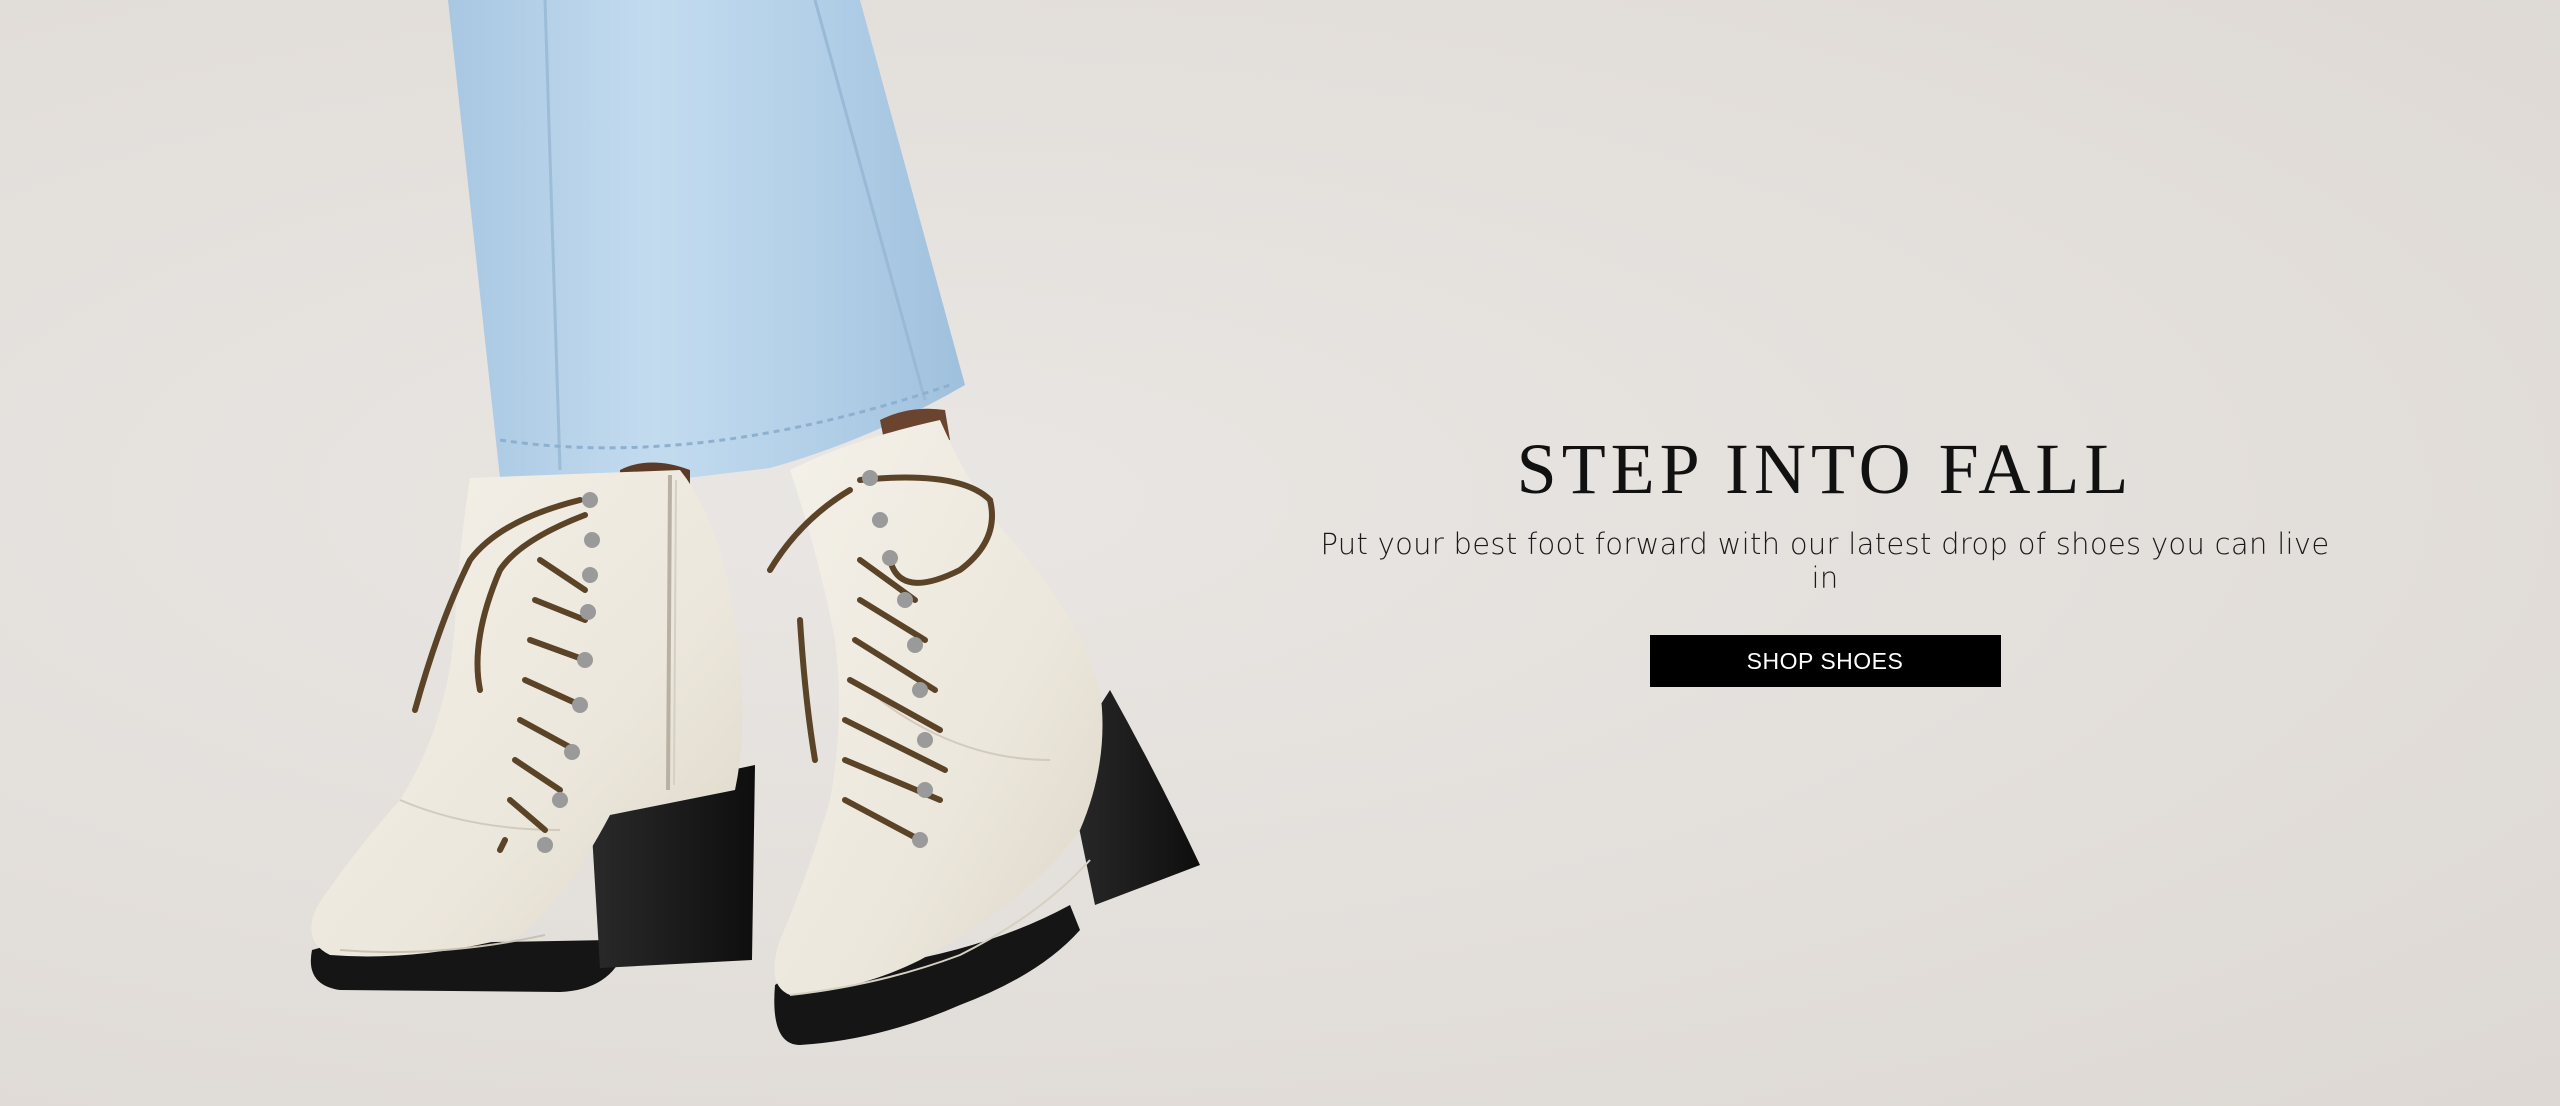 This screenshot has width=2560, height=1106. What do you see at coordinates (706, 240) in the screenshot?
I see `jeans` at bounding box center [706, 240].